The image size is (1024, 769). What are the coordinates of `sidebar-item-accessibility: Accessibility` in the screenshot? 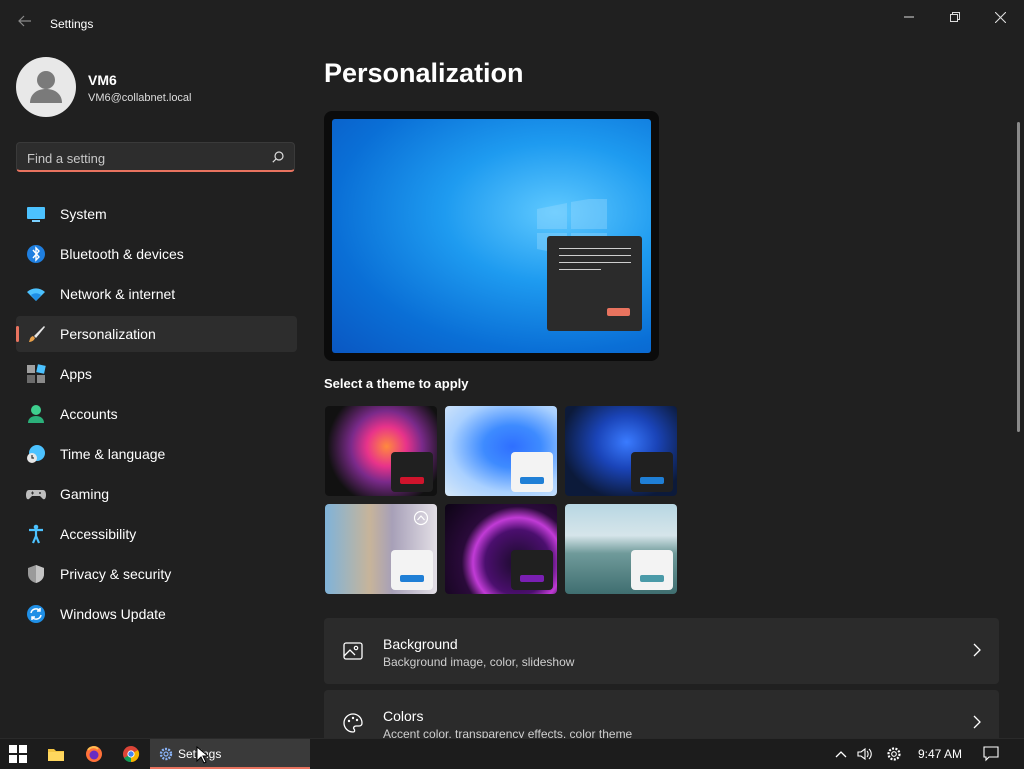 It's located at (156, 534).